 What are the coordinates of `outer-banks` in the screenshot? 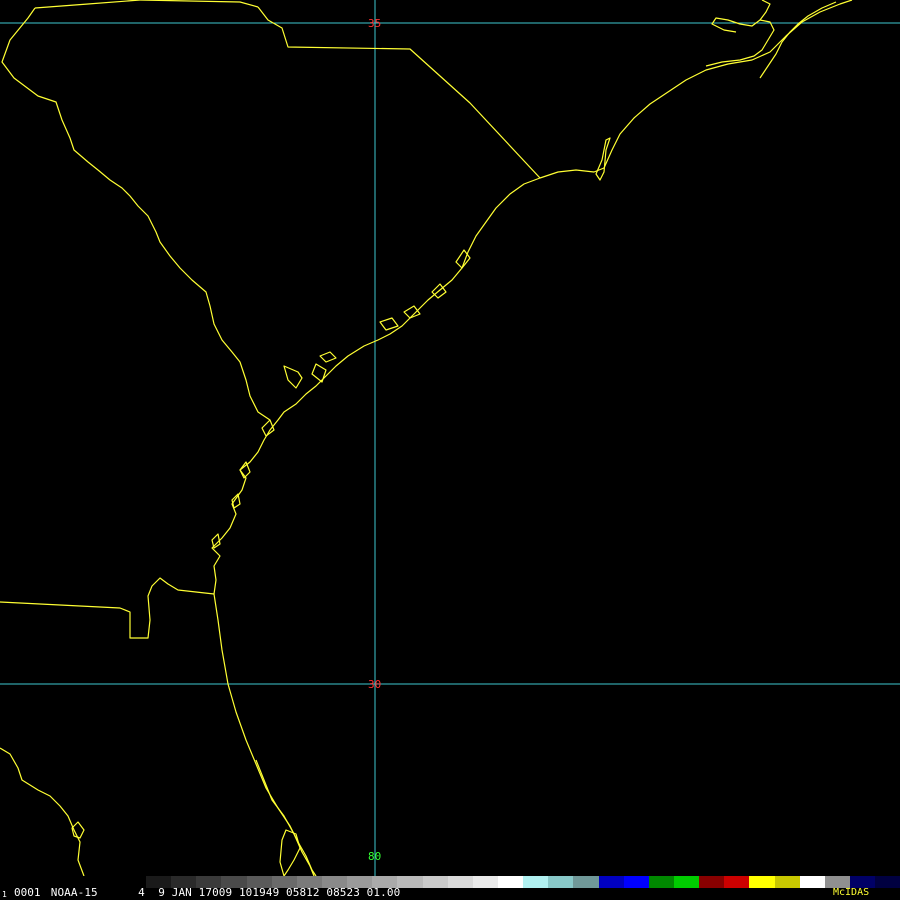 It's located at (798, 40).